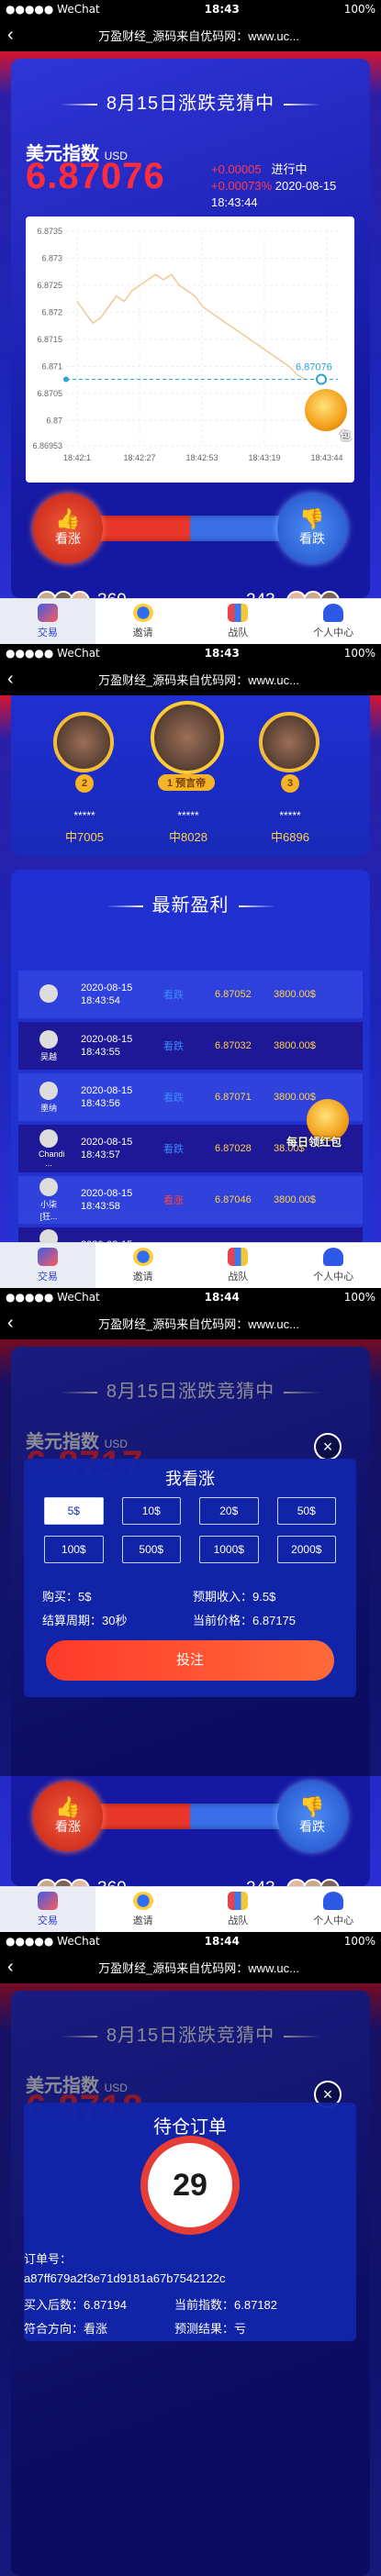 The width and height of the screenshot is (381, 2576). Describe the element at coordinates (139, 457) in the screenshot. I see `x-tick-label: 18:42:27` at that location.